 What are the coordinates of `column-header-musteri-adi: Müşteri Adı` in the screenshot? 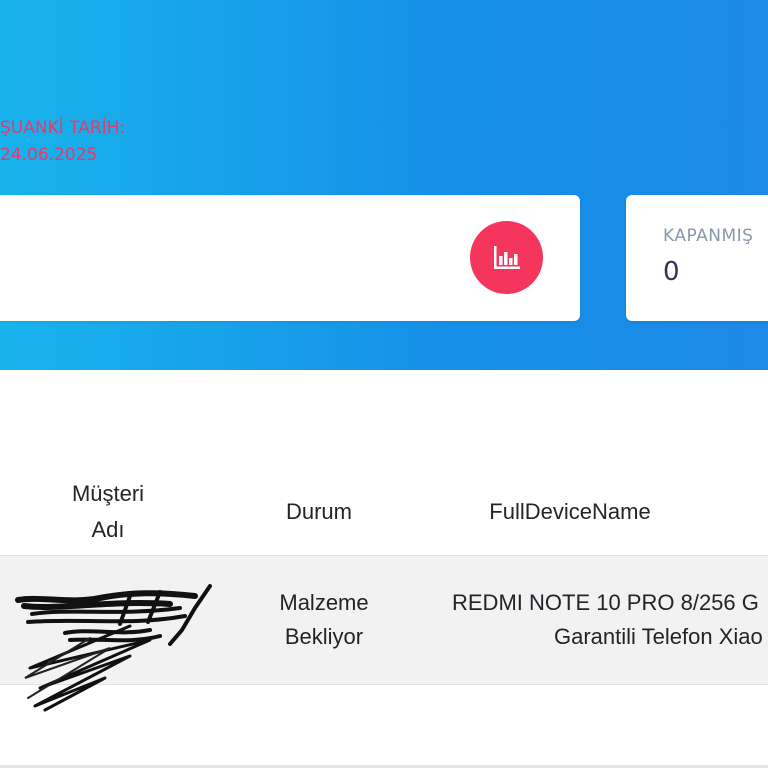 It's located at (108, 512).